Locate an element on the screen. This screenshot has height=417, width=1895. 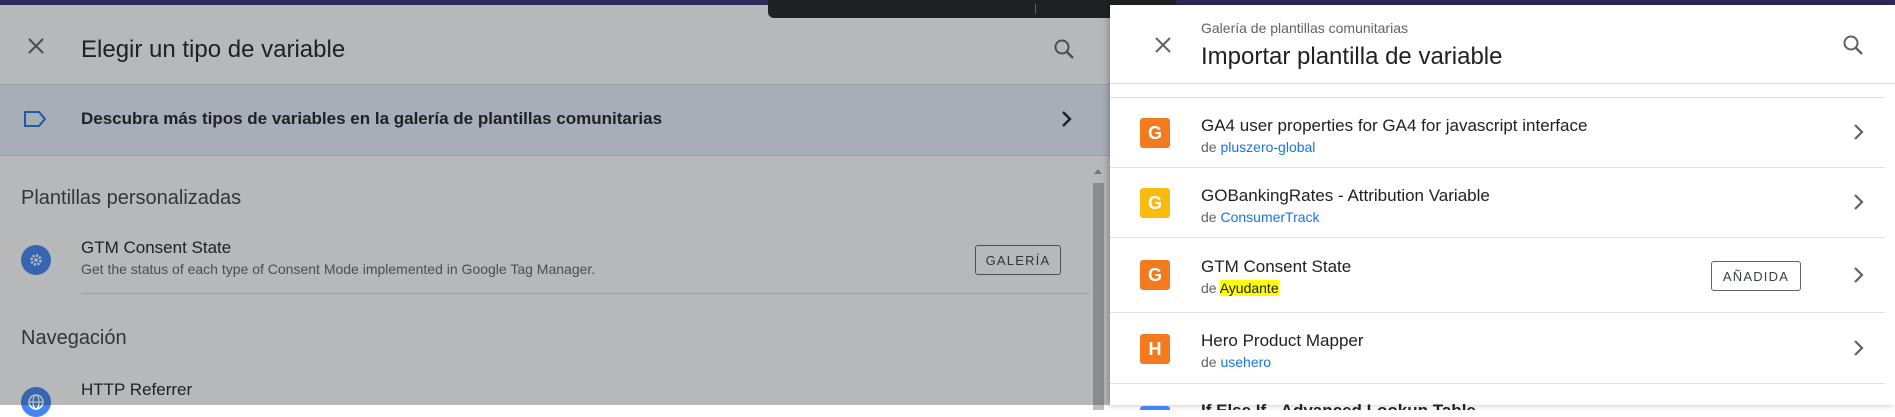
scroll-up-arrow-icon is located at coordinates (1098, 171).